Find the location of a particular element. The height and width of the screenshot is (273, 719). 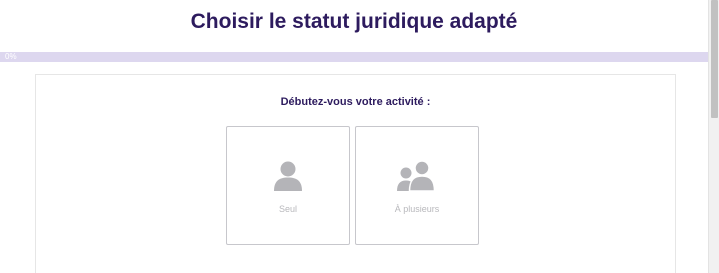

option-seul-button: Seul is located at coordinates (288, 185).